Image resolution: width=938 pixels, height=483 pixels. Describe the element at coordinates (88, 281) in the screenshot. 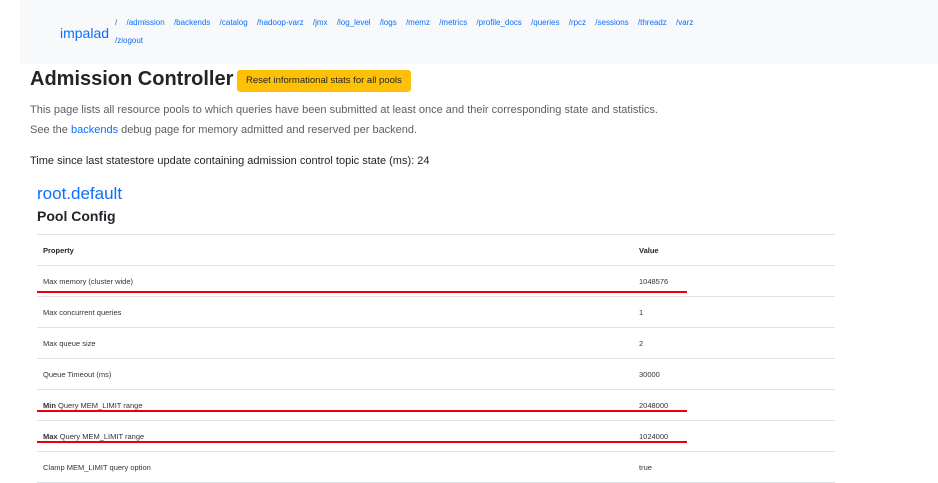

I see `property-label: Max memory (cluster wide)` at that location.